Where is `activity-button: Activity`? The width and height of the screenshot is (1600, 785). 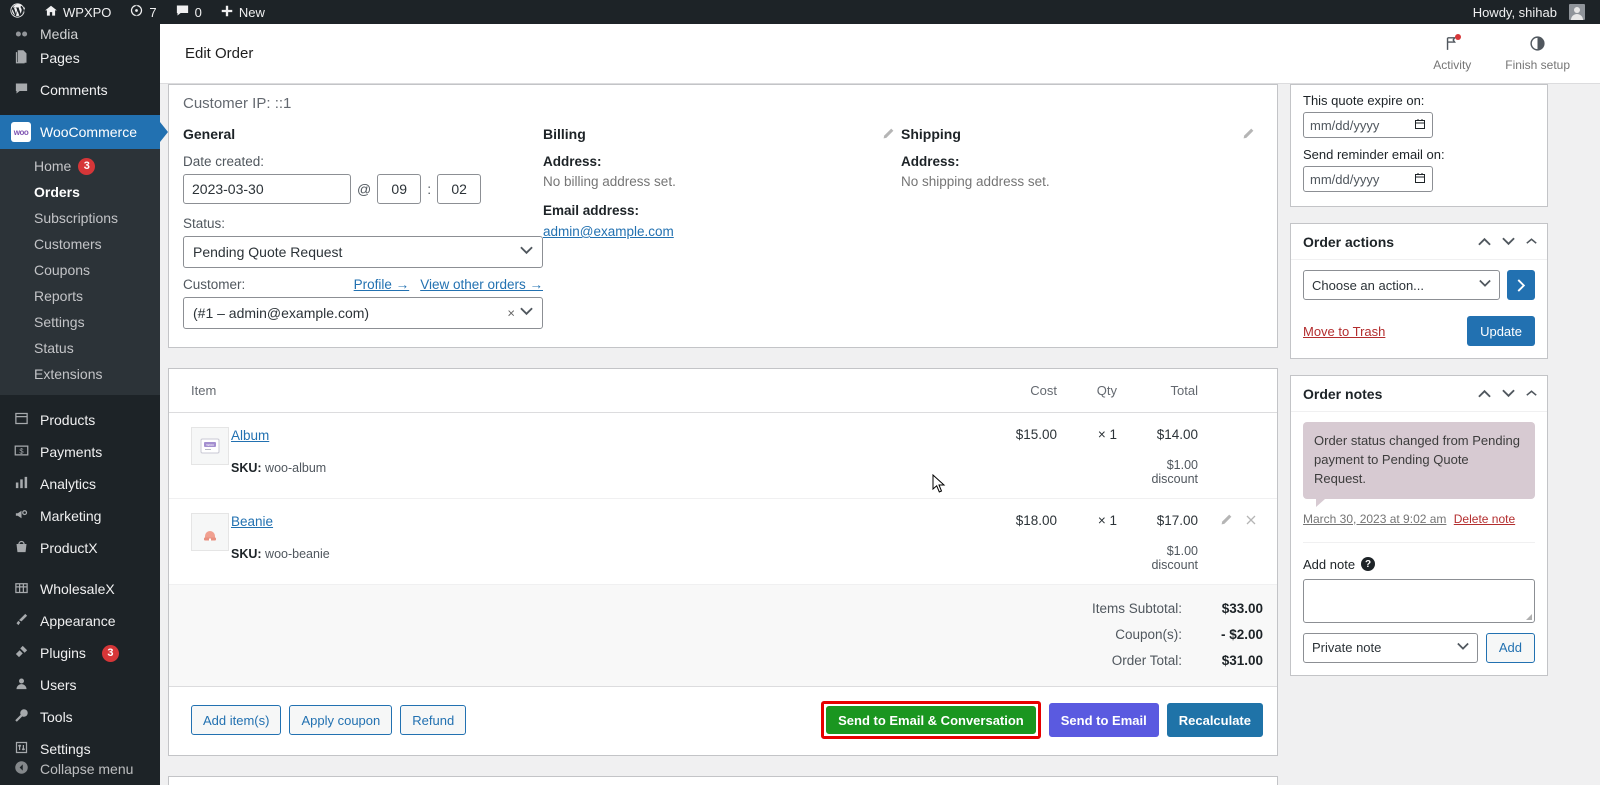
activity-button: Activity is located at coordinates (1452, 53).